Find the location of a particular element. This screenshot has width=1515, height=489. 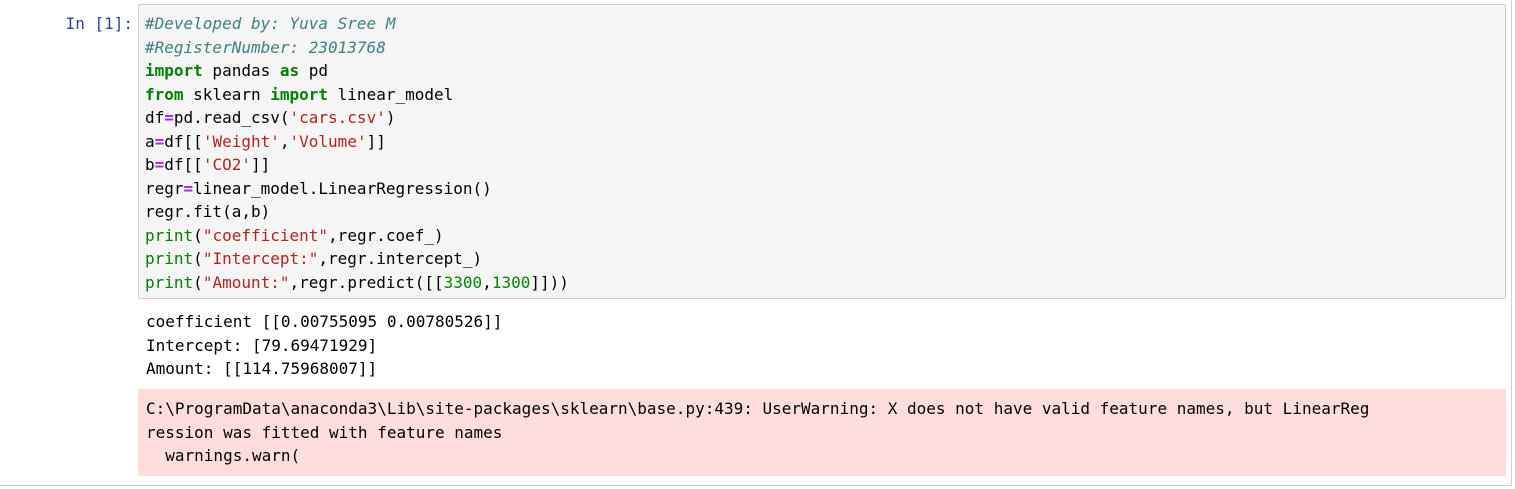

code-text: linear_model.LinearRegression() is located at coordinates (342, 188).